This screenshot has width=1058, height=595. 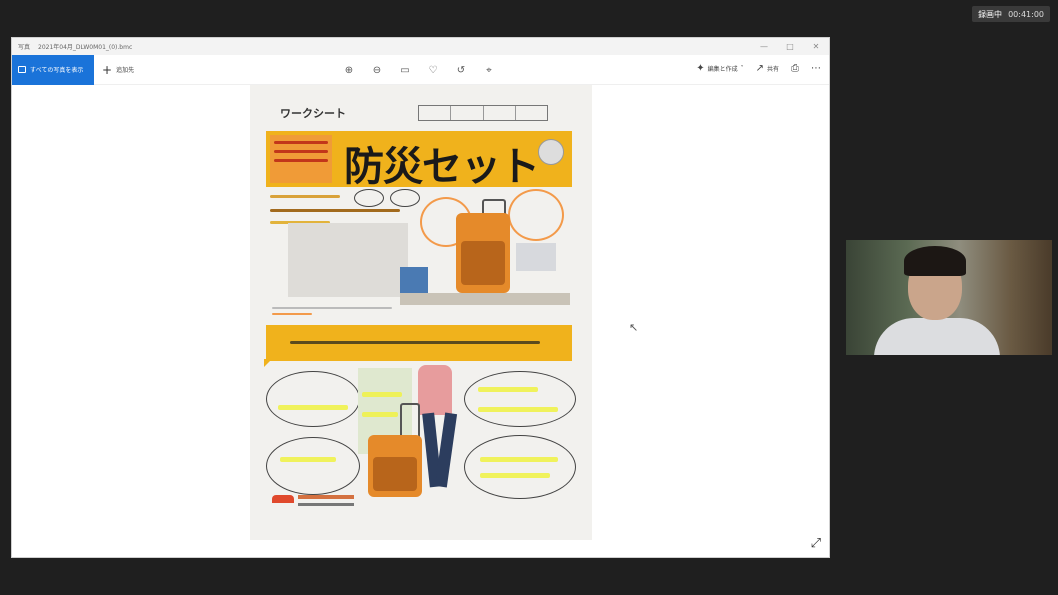 What do you see at coordinates (301, 159) in the screenshot?
I see `handwritten-note` at bounding box center [301, 159].